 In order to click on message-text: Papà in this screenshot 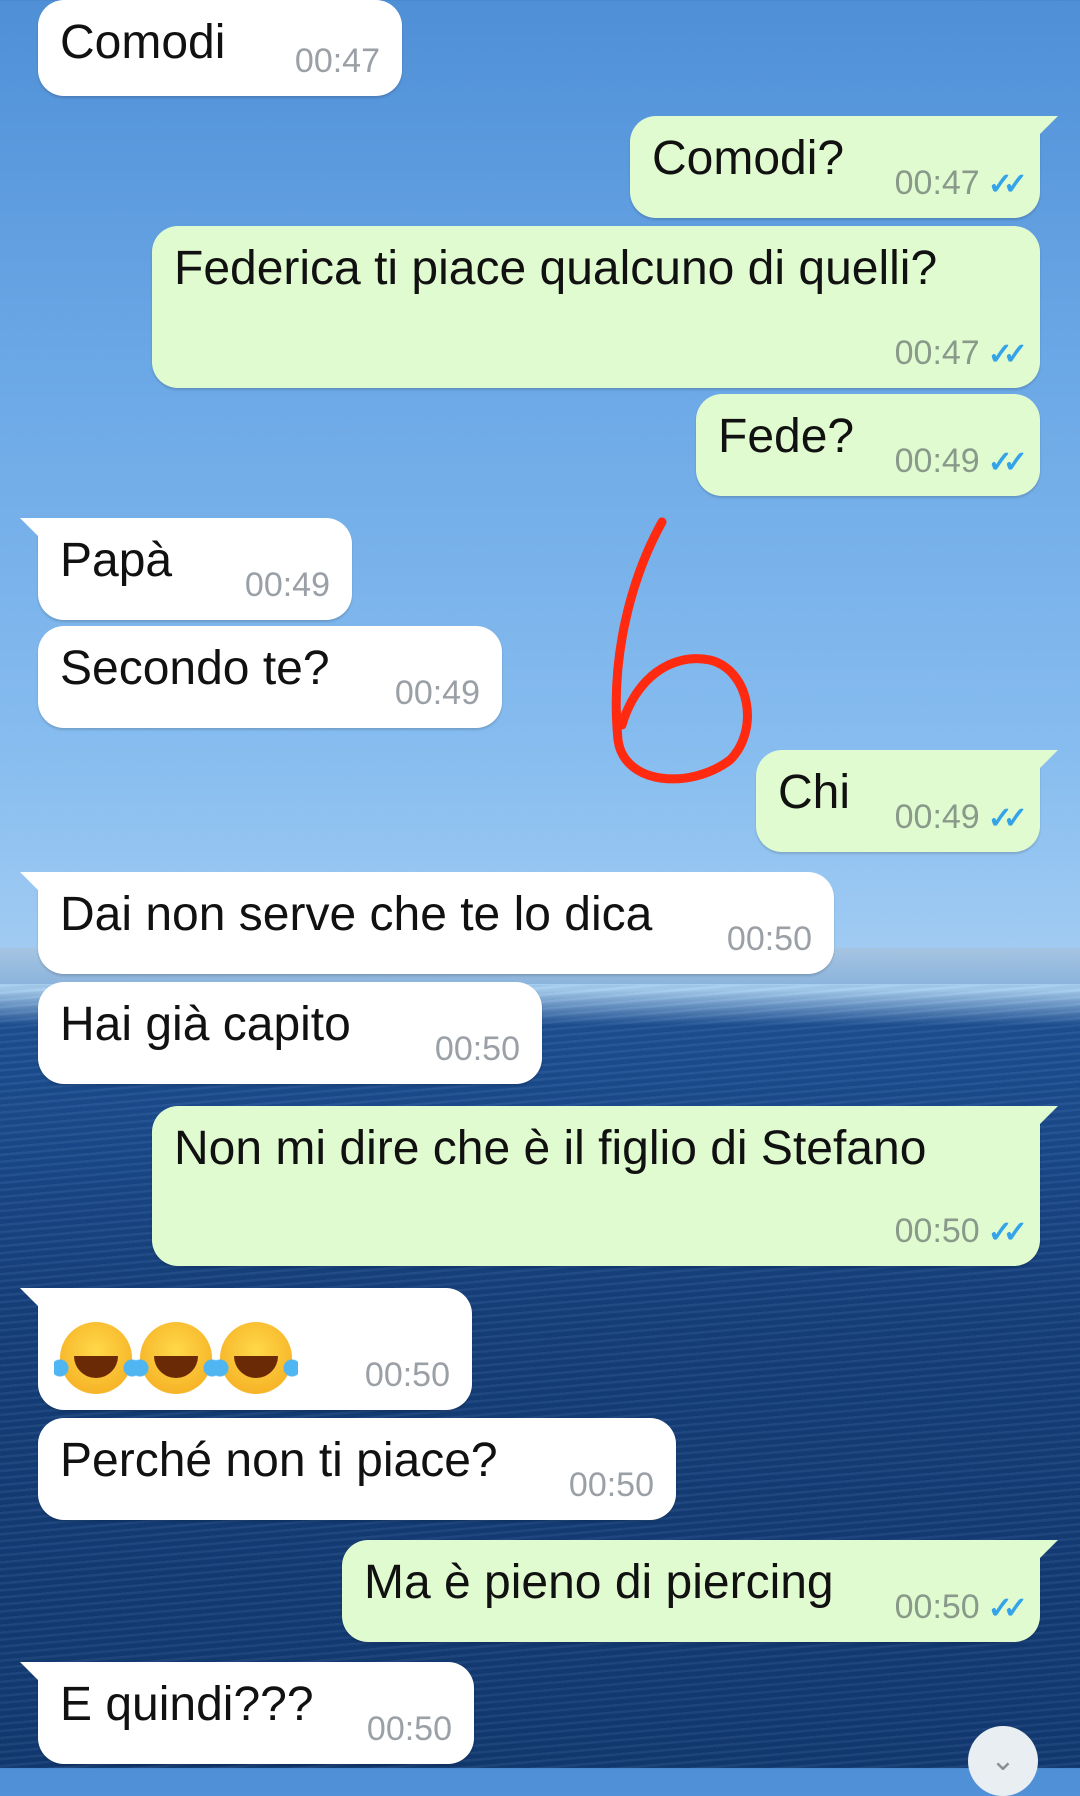, I will do `click(116, 560)`.